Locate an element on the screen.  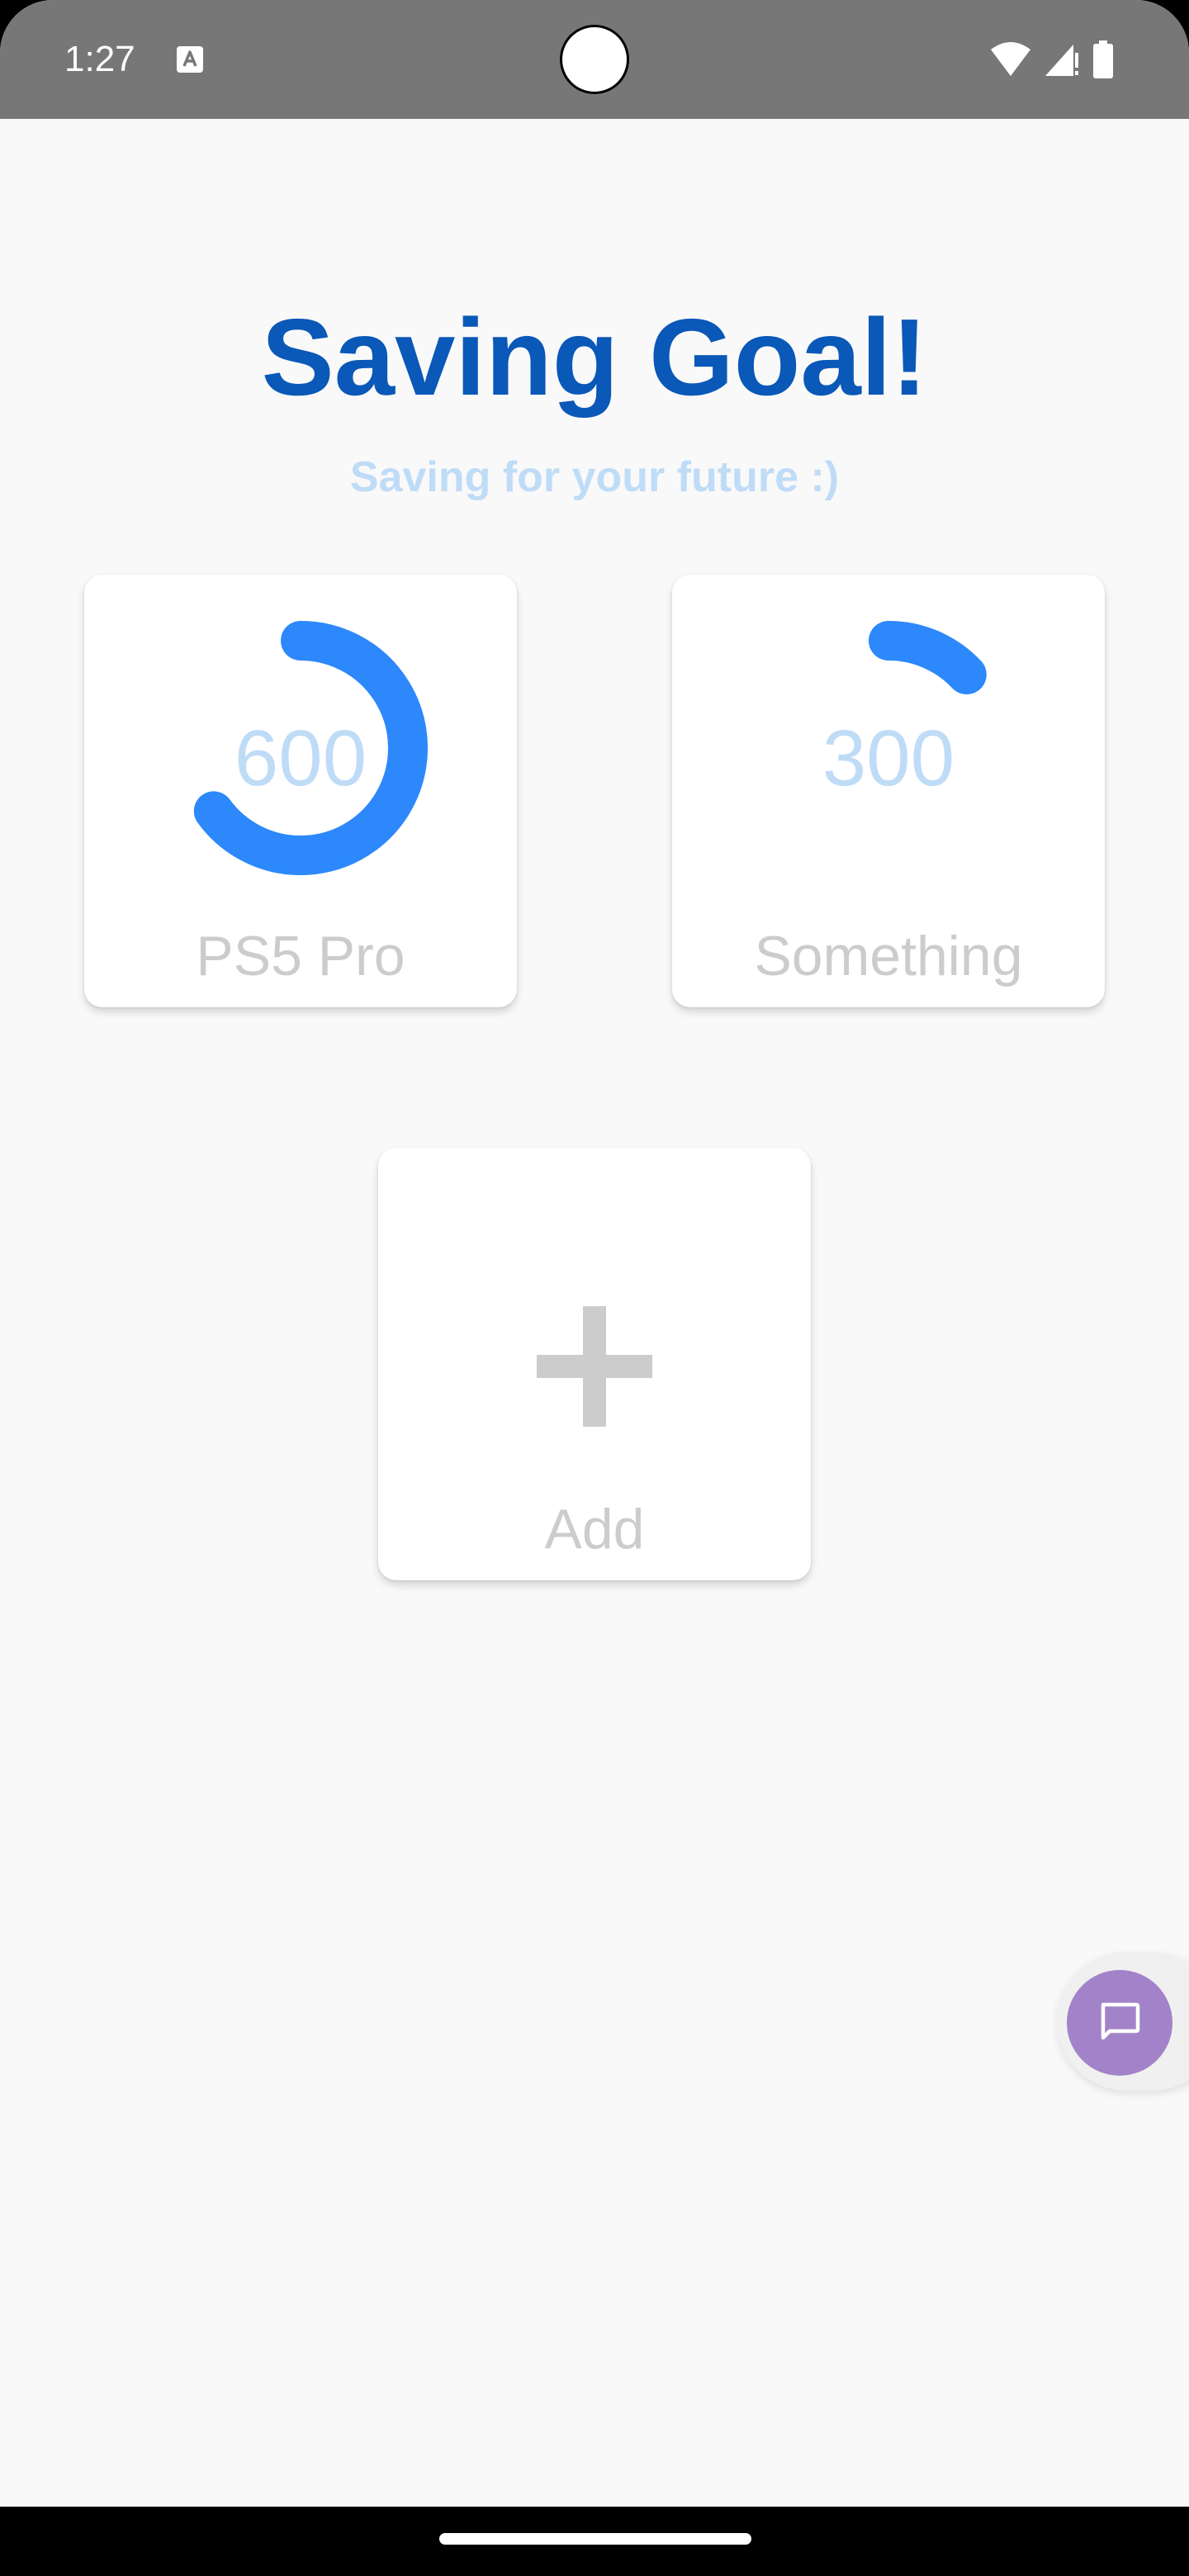
add-goal-button: Add is located at coordinates (594, 1364).